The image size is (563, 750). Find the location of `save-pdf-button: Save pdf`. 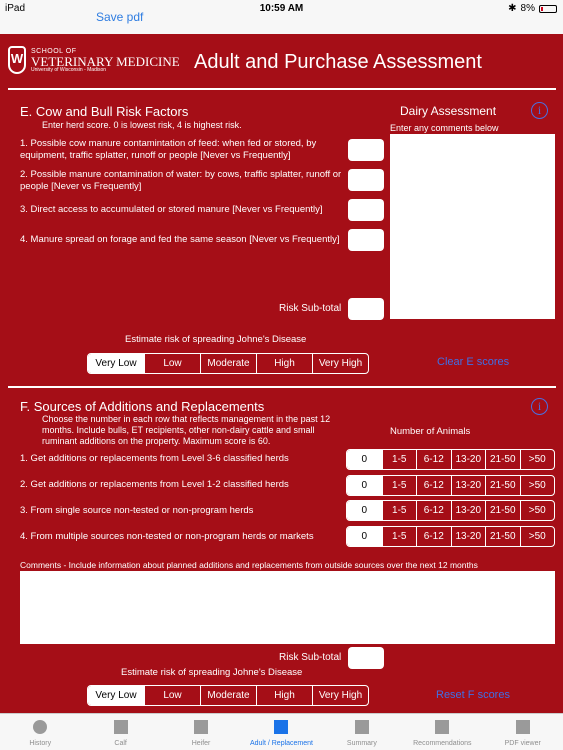

save-pdf-button: Save pdf is located at coordinates (119, 17).